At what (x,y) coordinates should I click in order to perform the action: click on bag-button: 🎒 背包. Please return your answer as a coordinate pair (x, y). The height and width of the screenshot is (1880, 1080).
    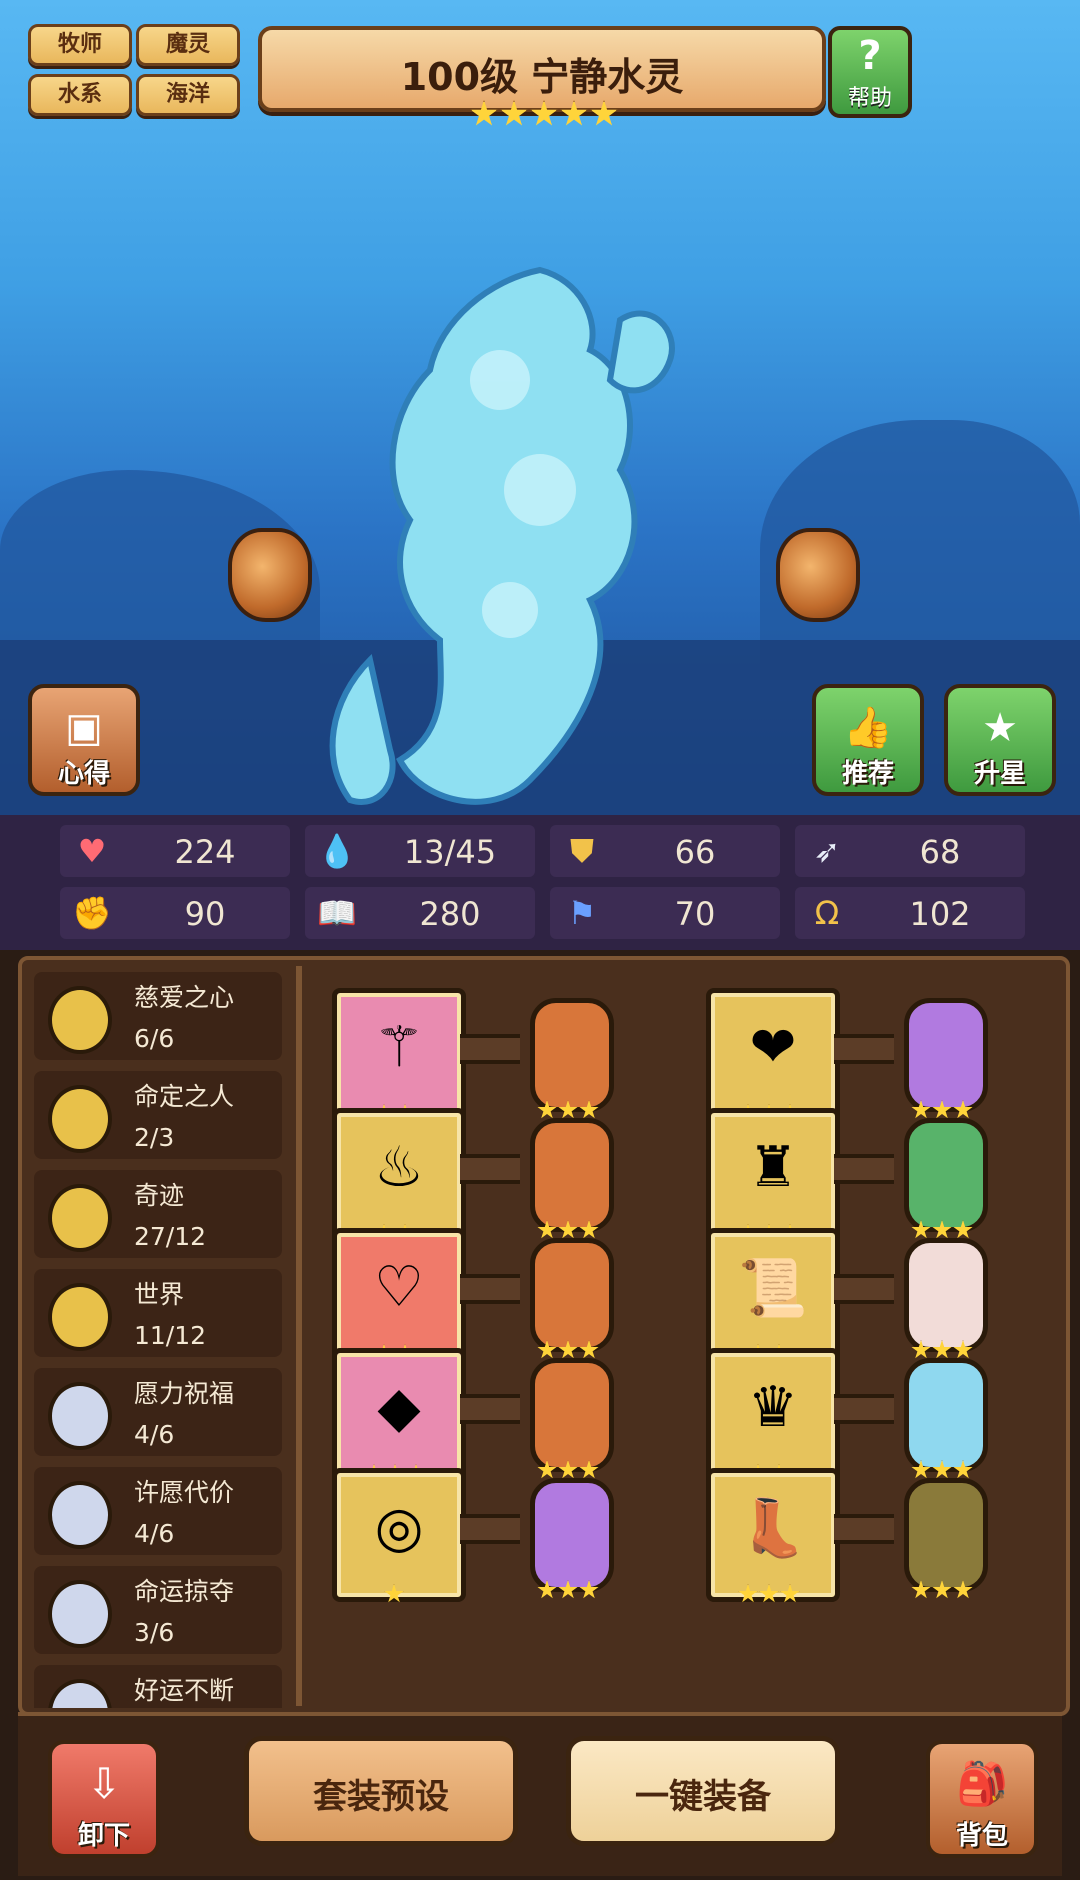
    Looking at the image, I should click on (982, 1799).